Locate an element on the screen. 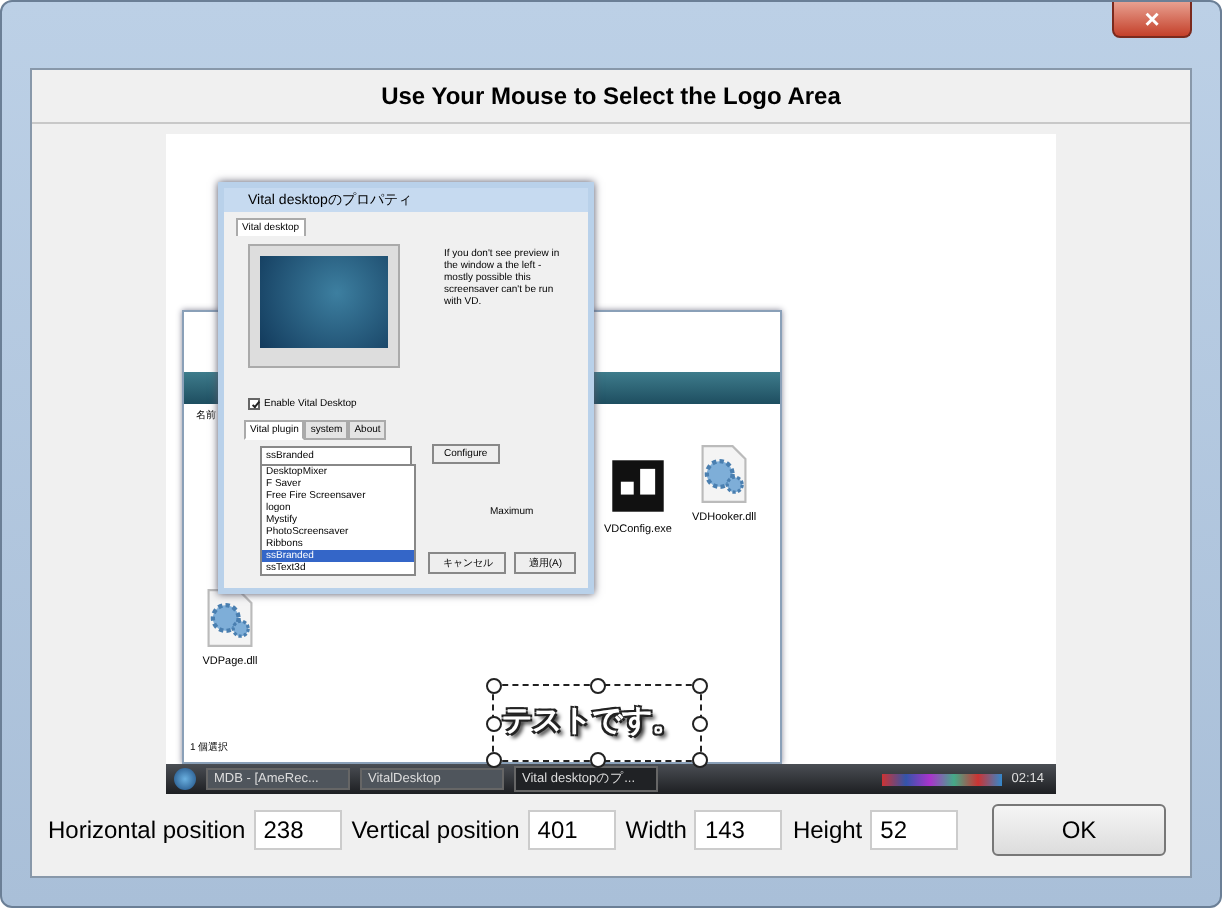 The height and width of the screenshot is (908, 1222). input-field: 238 is located at coordinates (297, 830).